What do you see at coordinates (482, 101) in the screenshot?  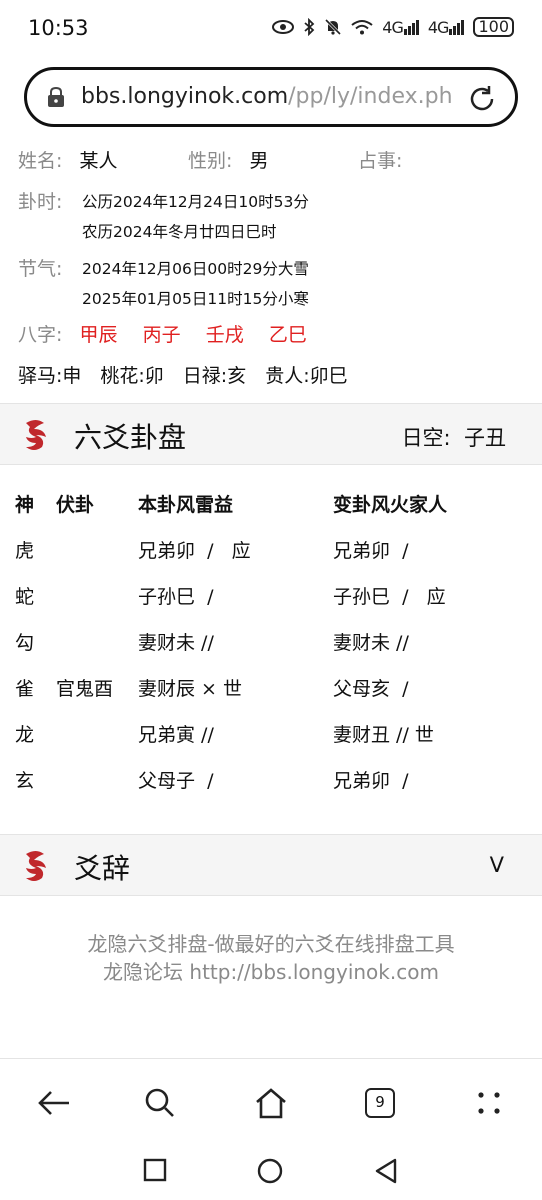 I see `reload-icon` at bounding box center [482, 101].